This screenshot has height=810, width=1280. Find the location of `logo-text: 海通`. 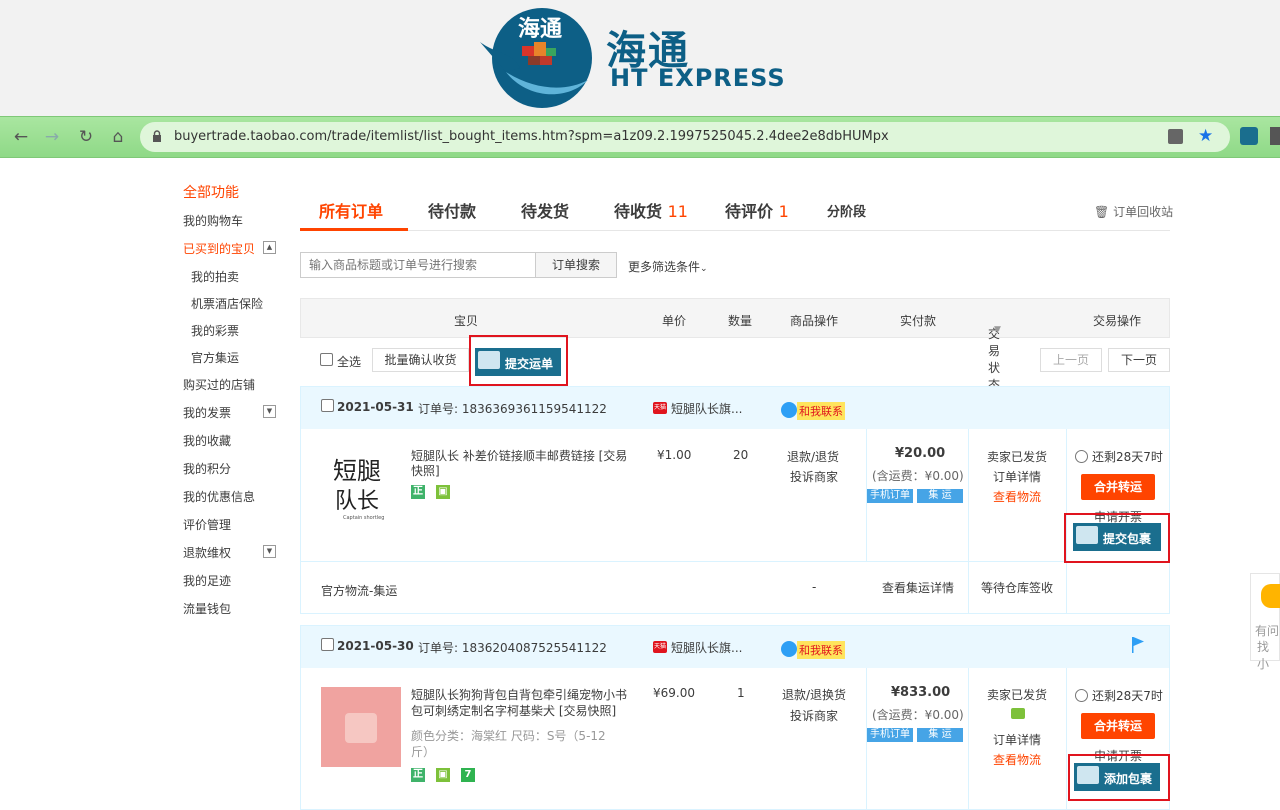

logo-text: 海通 is located at coordinates (540, 29).